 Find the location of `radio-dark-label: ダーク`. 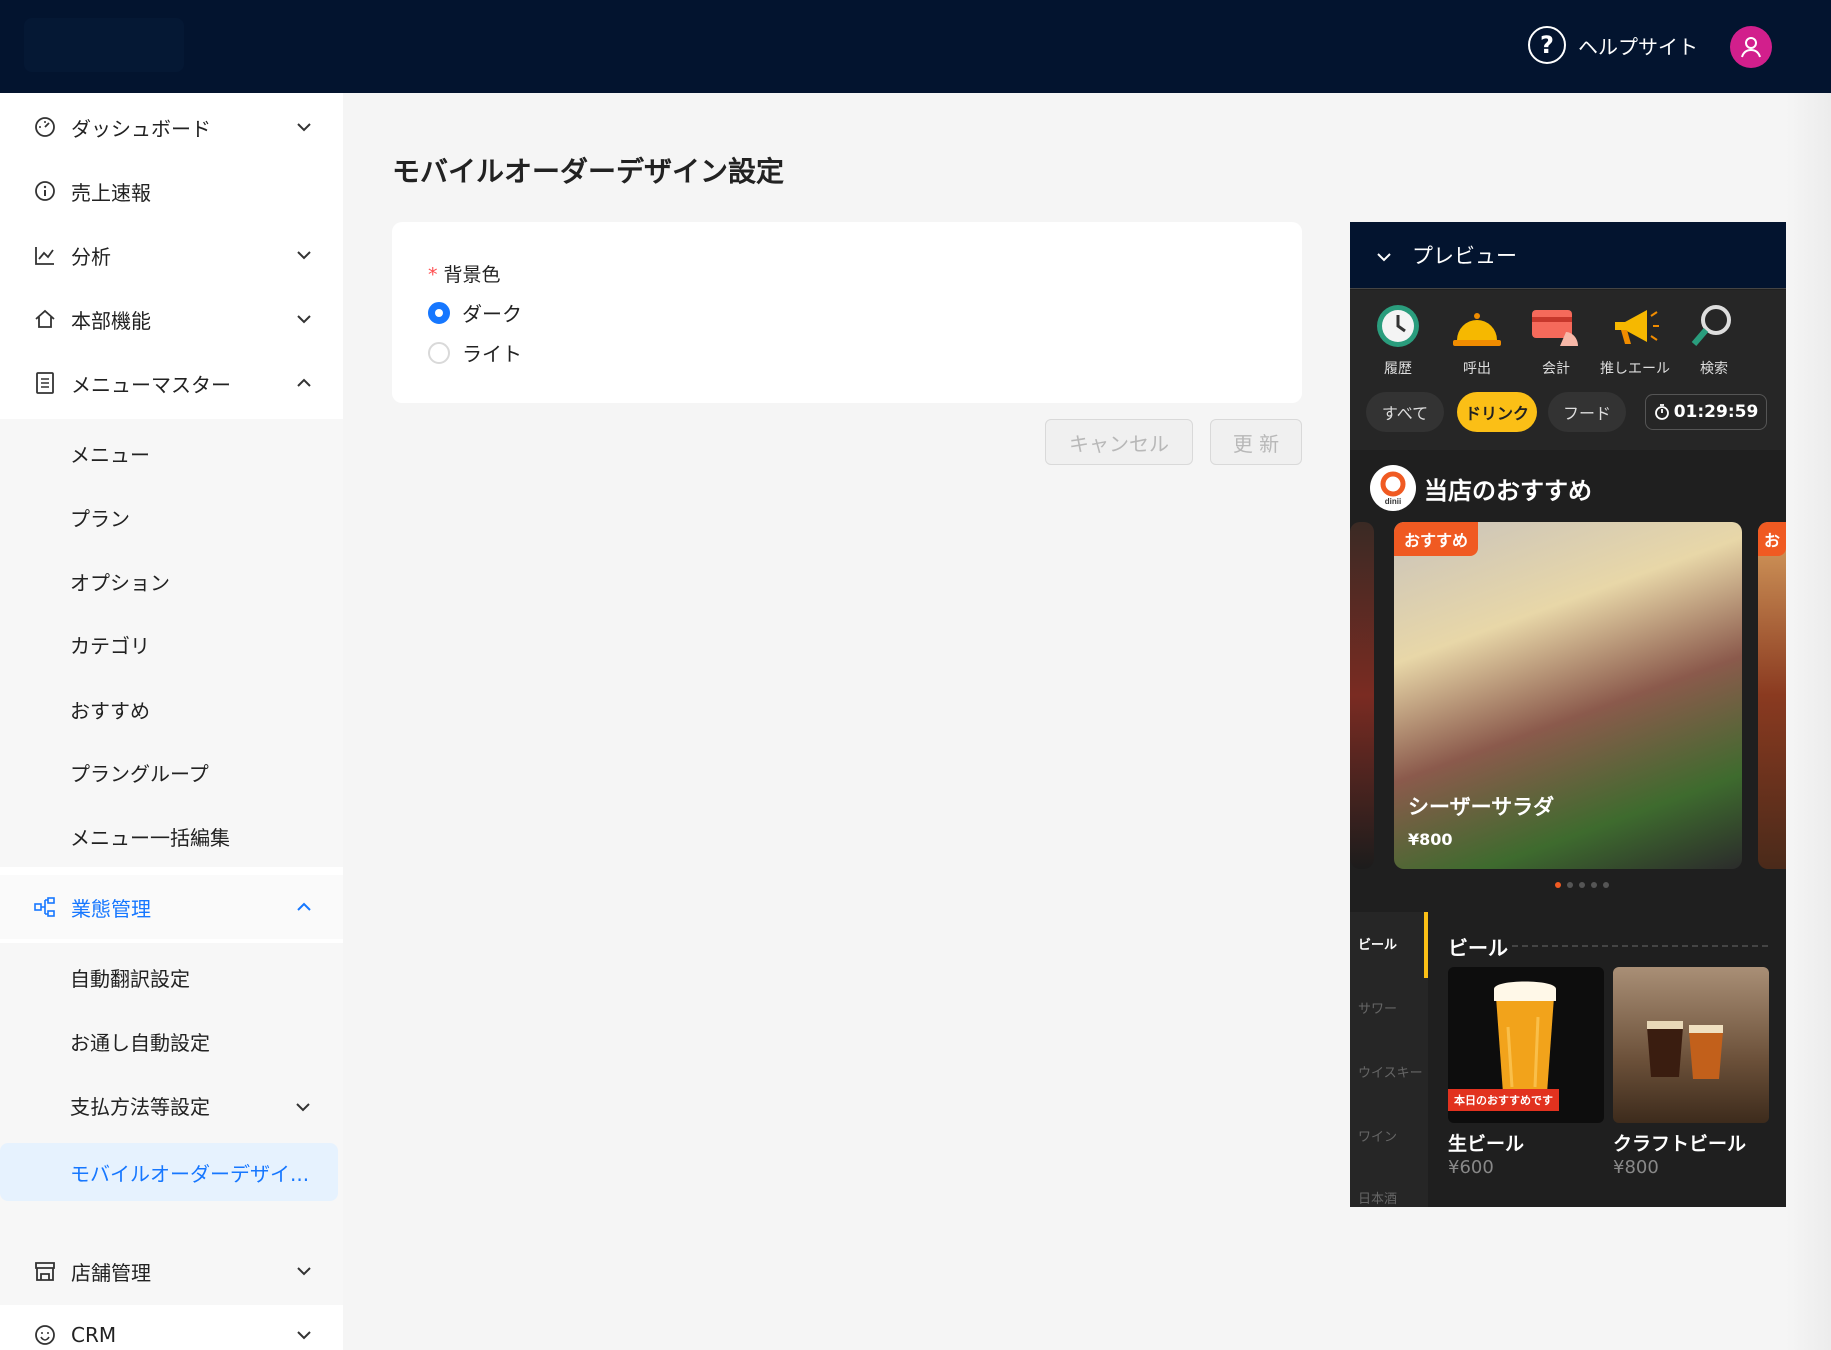

radio-dark-label: ダーク is located at coordinates (492, 314).